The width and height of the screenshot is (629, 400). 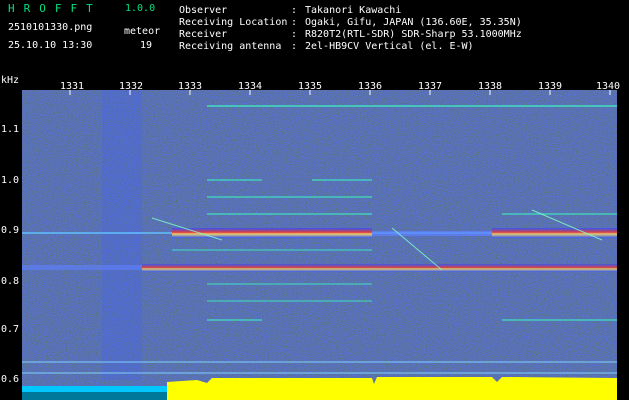 I want to click on datetime: 25.10.10 13:30, so click(x=50, y=45).